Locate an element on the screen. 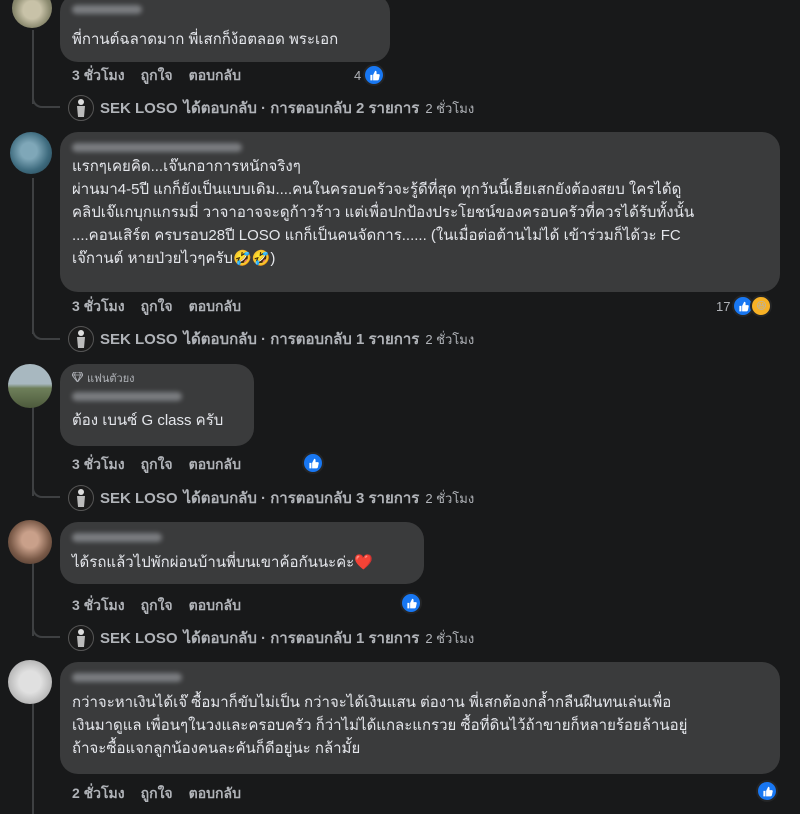 The width and height of the screenshot is (800, 814). reaction-count: 17 is located at coordinates (723, 306).